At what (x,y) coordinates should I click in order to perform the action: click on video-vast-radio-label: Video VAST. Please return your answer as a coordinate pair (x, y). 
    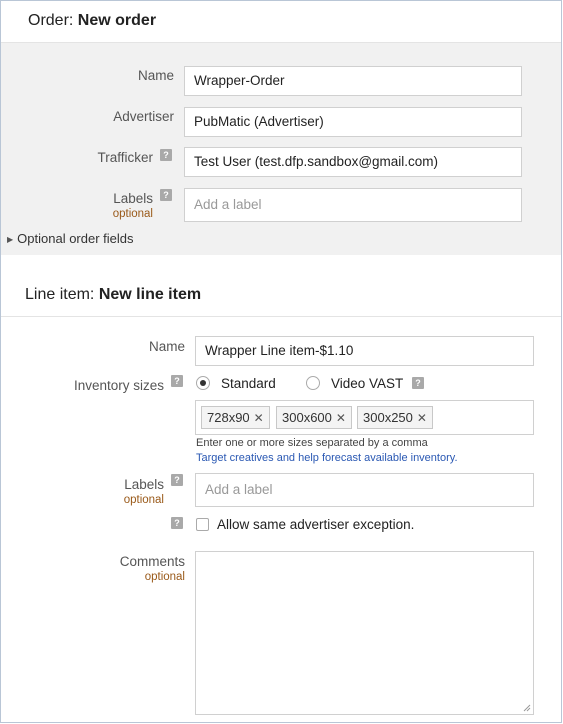
    Looking at the image, I should click on (367, 383).